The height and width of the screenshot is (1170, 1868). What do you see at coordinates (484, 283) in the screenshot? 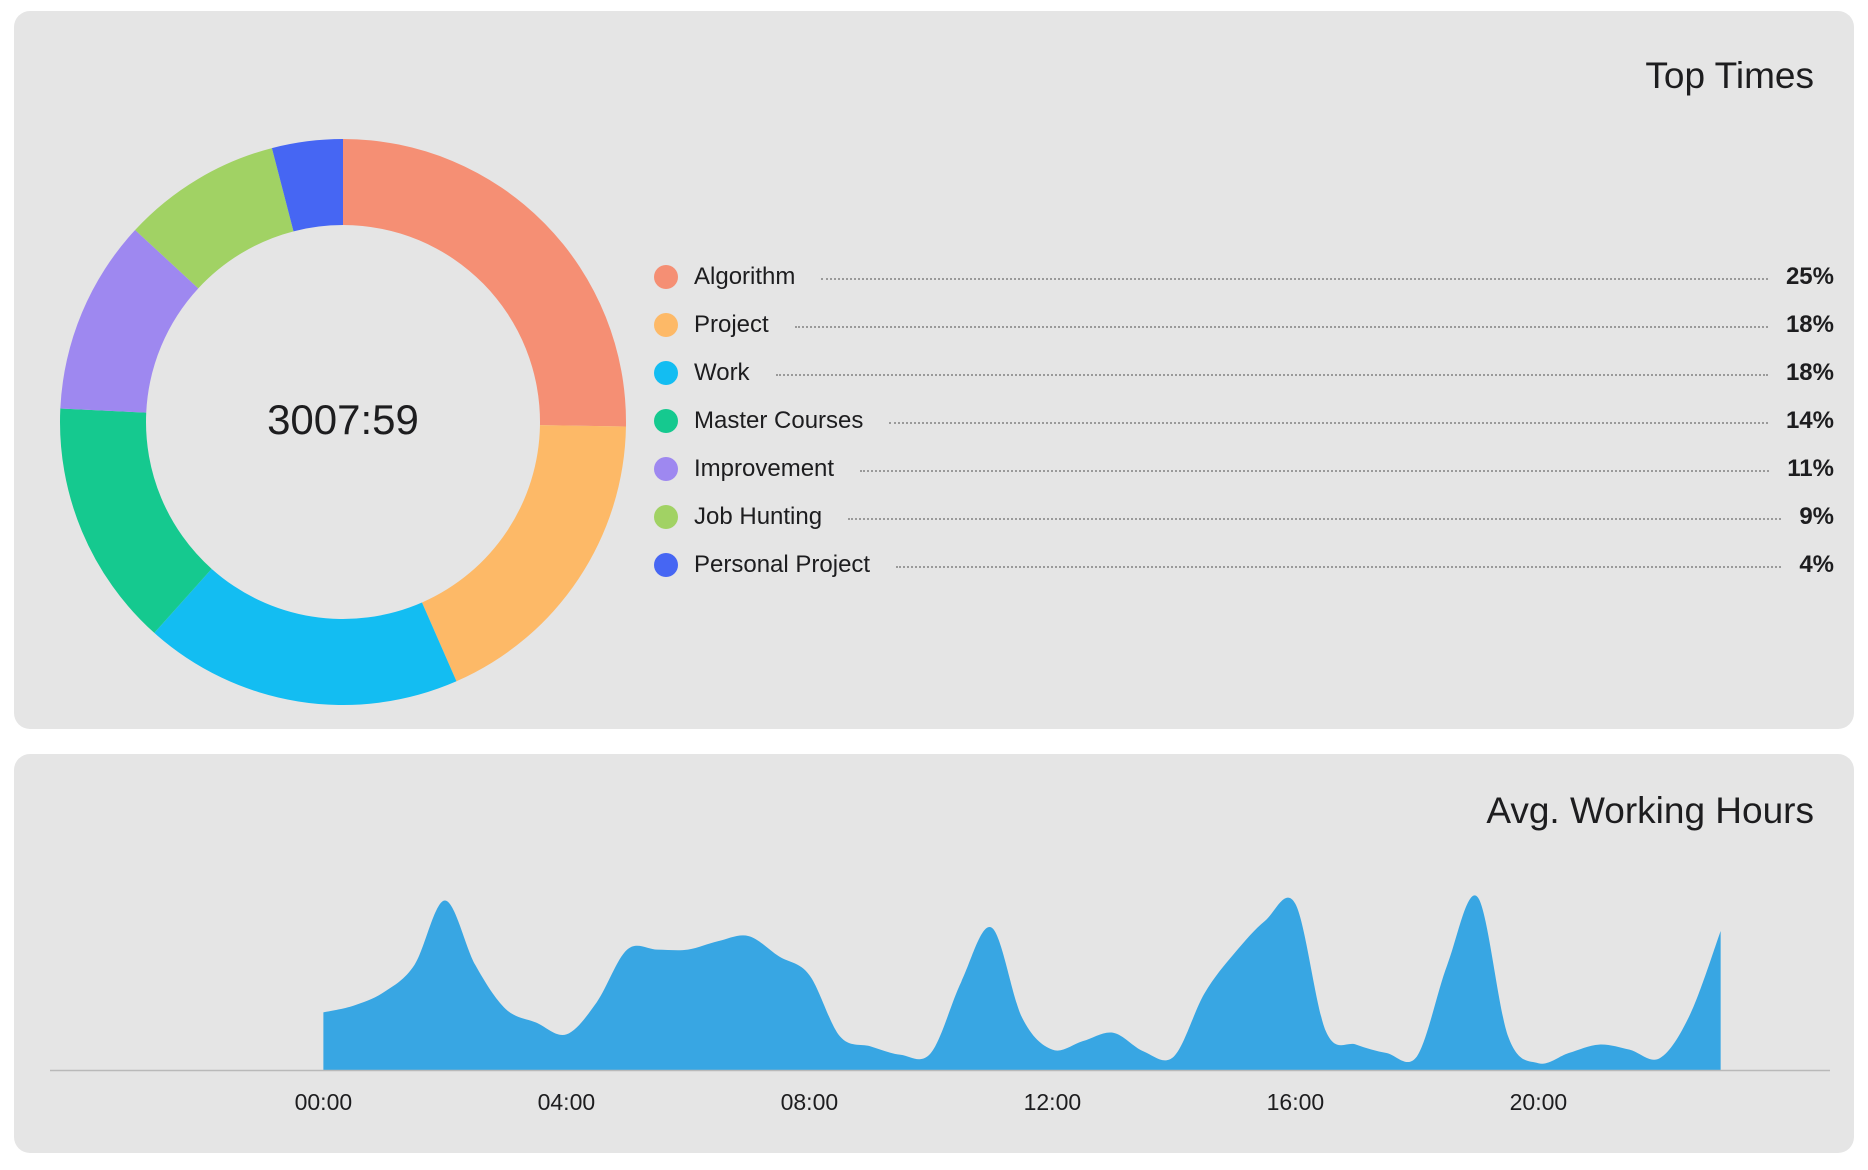
I see `donut-slice-algorithm` at bounding box center [484, 283].